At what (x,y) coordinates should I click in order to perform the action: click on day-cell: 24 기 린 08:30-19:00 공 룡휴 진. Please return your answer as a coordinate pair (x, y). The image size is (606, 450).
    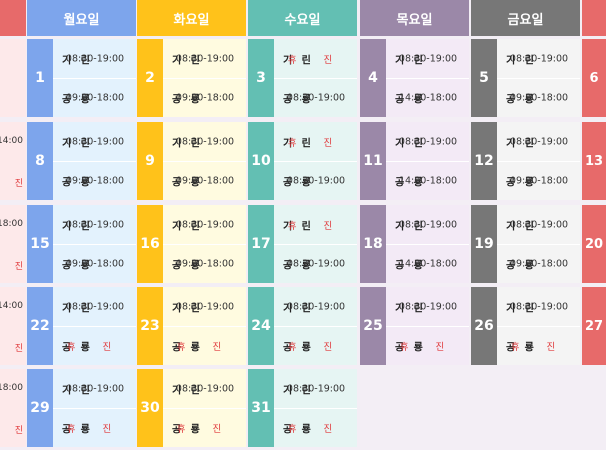
    Looking at the image, I should click on (302, 326).